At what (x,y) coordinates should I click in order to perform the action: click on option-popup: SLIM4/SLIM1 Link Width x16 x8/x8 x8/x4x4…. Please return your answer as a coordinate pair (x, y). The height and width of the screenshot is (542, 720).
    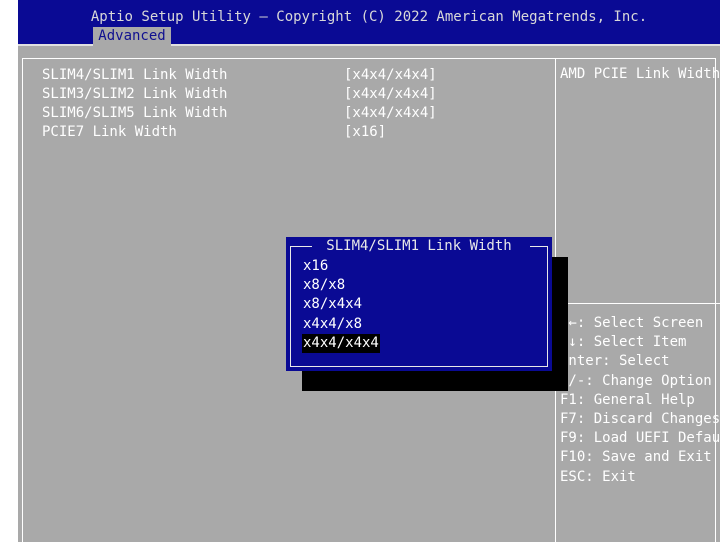
    Looking at the image, I should click on (419, 304).